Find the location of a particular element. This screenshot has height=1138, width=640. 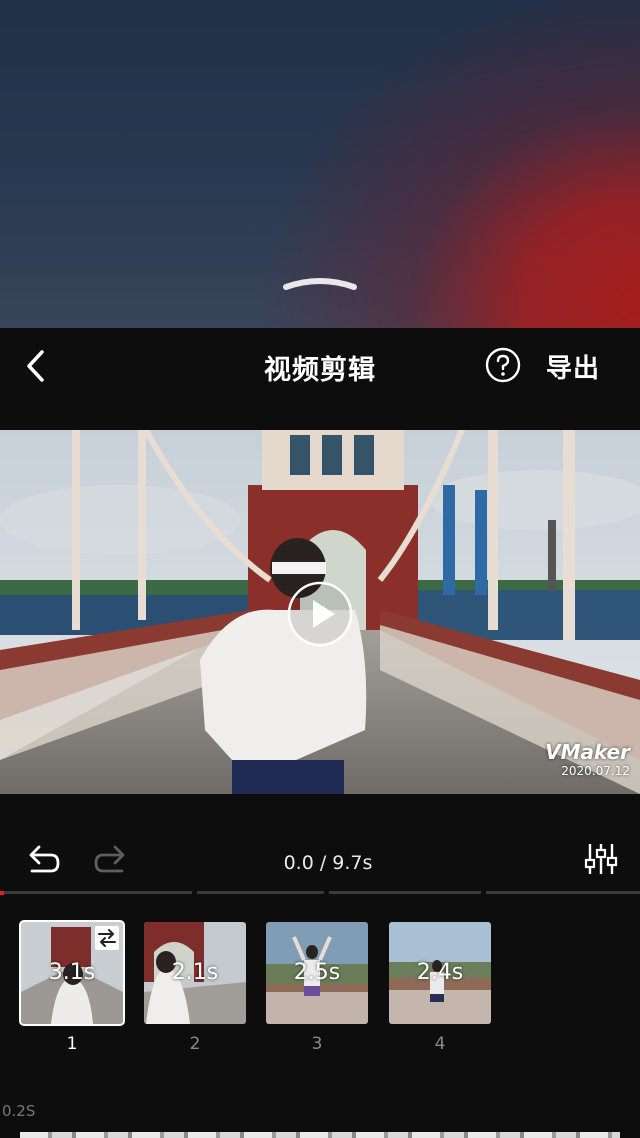

clip-strip: 3.1s 1 2.1s 2 2.5s 3 2.4s 4 is located at coordinates (320, 991).